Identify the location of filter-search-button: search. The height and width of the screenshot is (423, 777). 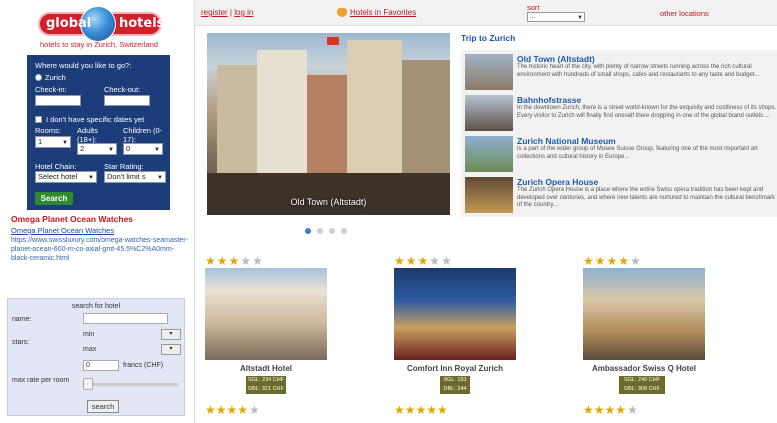
(103, 406).